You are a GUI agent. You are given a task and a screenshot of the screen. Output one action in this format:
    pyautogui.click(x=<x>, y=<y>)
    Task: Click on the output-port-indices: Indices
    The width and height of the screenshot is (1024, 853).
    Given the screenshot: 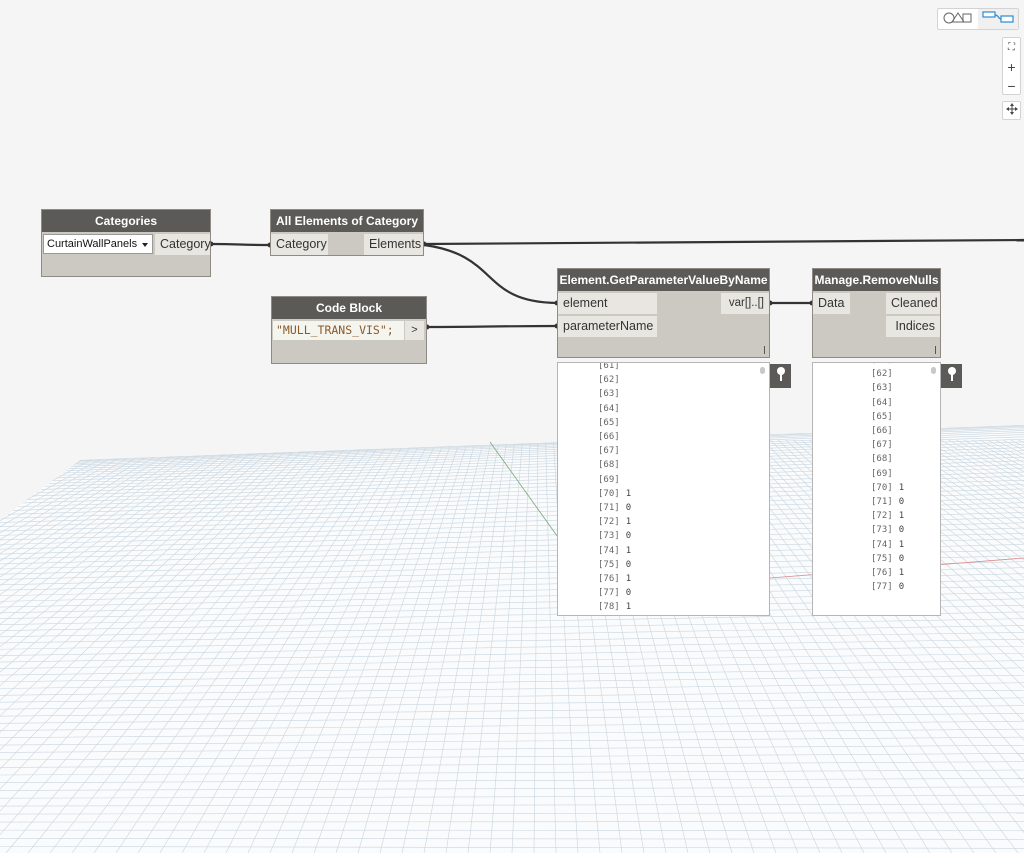 What is the action you would take?
    pyautogui.click(x=913, y=326)
    